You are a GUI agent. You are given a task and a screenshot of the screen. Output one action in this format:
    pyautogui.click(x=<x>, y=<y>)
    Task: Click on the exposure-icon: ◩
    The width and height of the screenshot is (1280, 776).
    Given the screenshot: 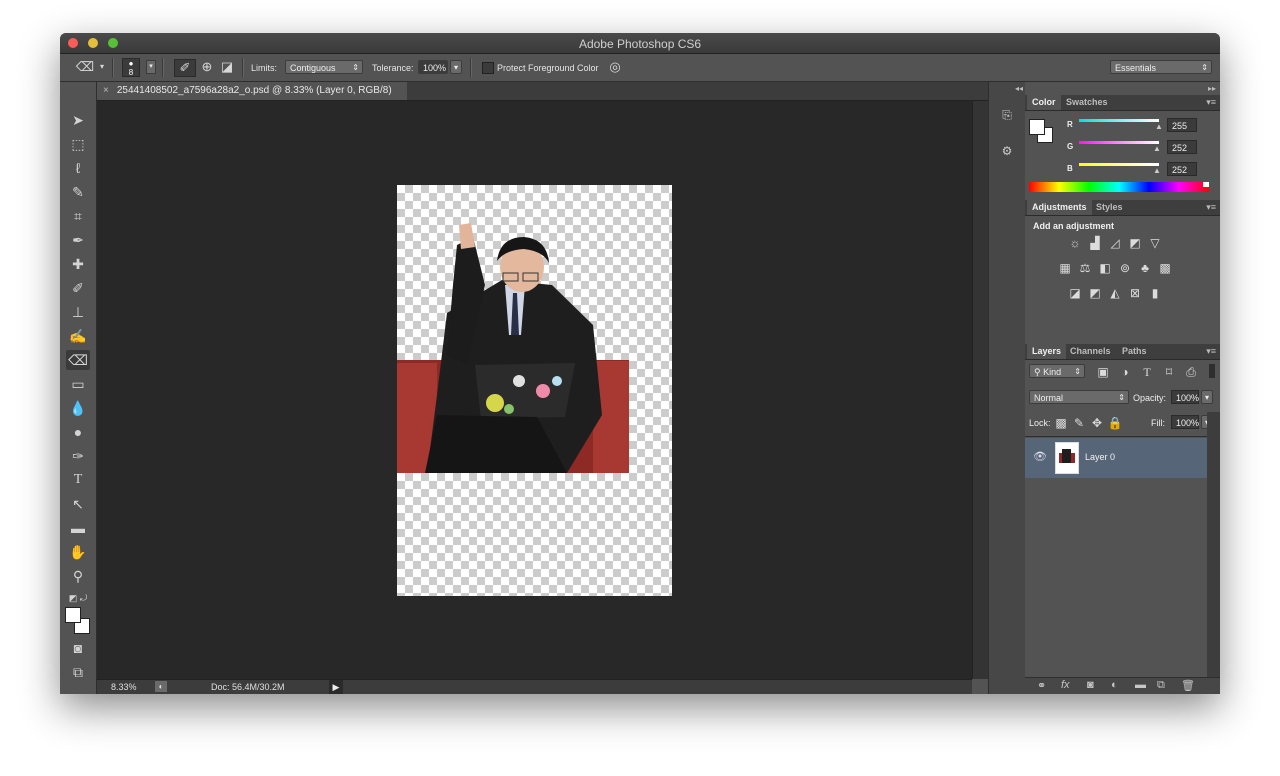 What is the action you would take?
    pyautogui.click(x=1135, y=243)
    